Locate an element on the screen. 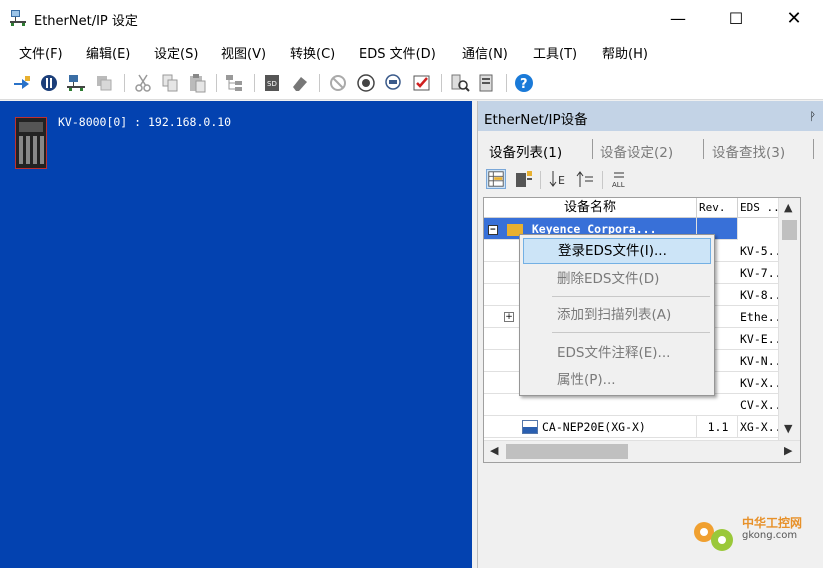 Image resolution: width=823 pixels, height=568 pixels. panel-title: EtherNet/IP设备 is located at coordinates (536, 120).